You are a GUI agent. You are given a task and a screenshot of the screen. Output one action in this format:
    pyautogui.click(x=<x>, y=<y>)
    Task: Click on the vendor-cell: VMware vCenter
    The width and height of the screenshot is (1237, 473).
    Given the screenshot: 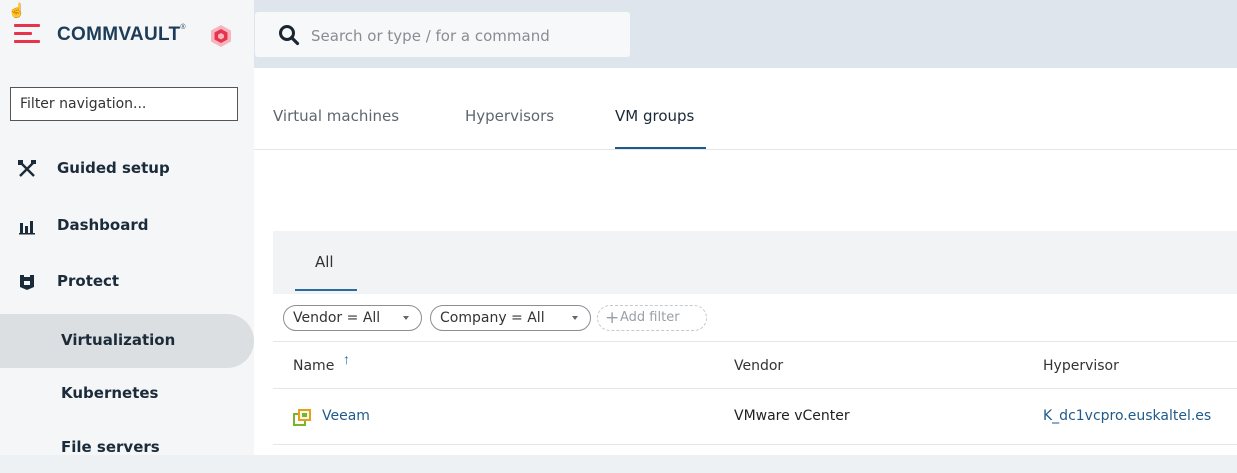 What is the action you would take?
    pyautogui.click(x=792, y=416)
    